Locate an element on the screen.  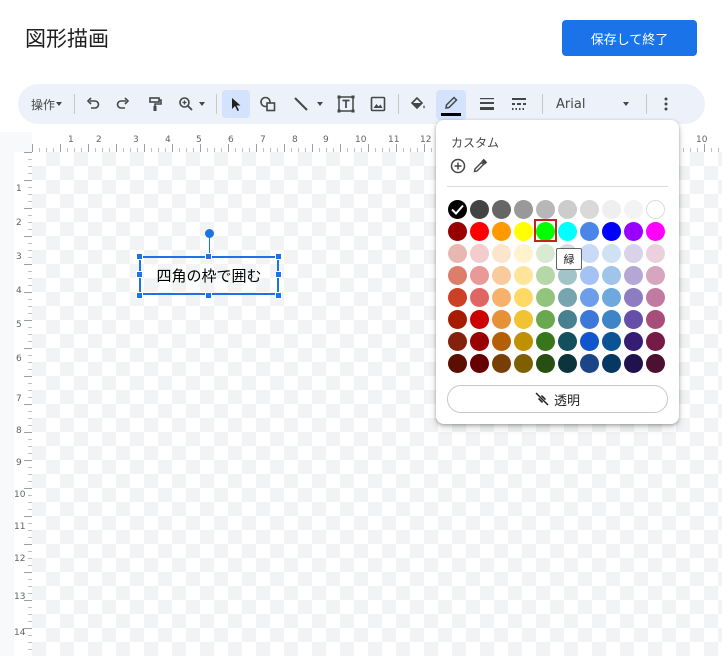
transparent-button: 透明 is located at coordinates (557, 399).